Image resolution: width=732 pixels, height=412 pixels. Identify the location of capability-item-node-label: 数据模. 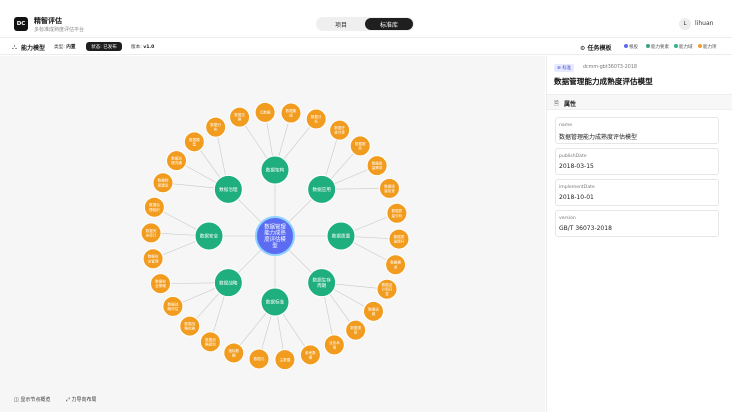
(194, 139).